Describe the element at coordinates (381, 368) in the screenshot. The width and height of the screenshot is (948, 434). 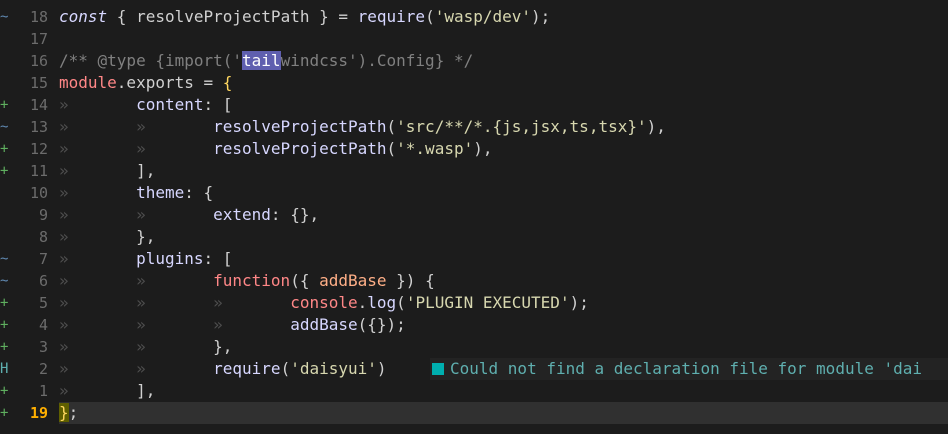
I see `code-token: )` at that location.